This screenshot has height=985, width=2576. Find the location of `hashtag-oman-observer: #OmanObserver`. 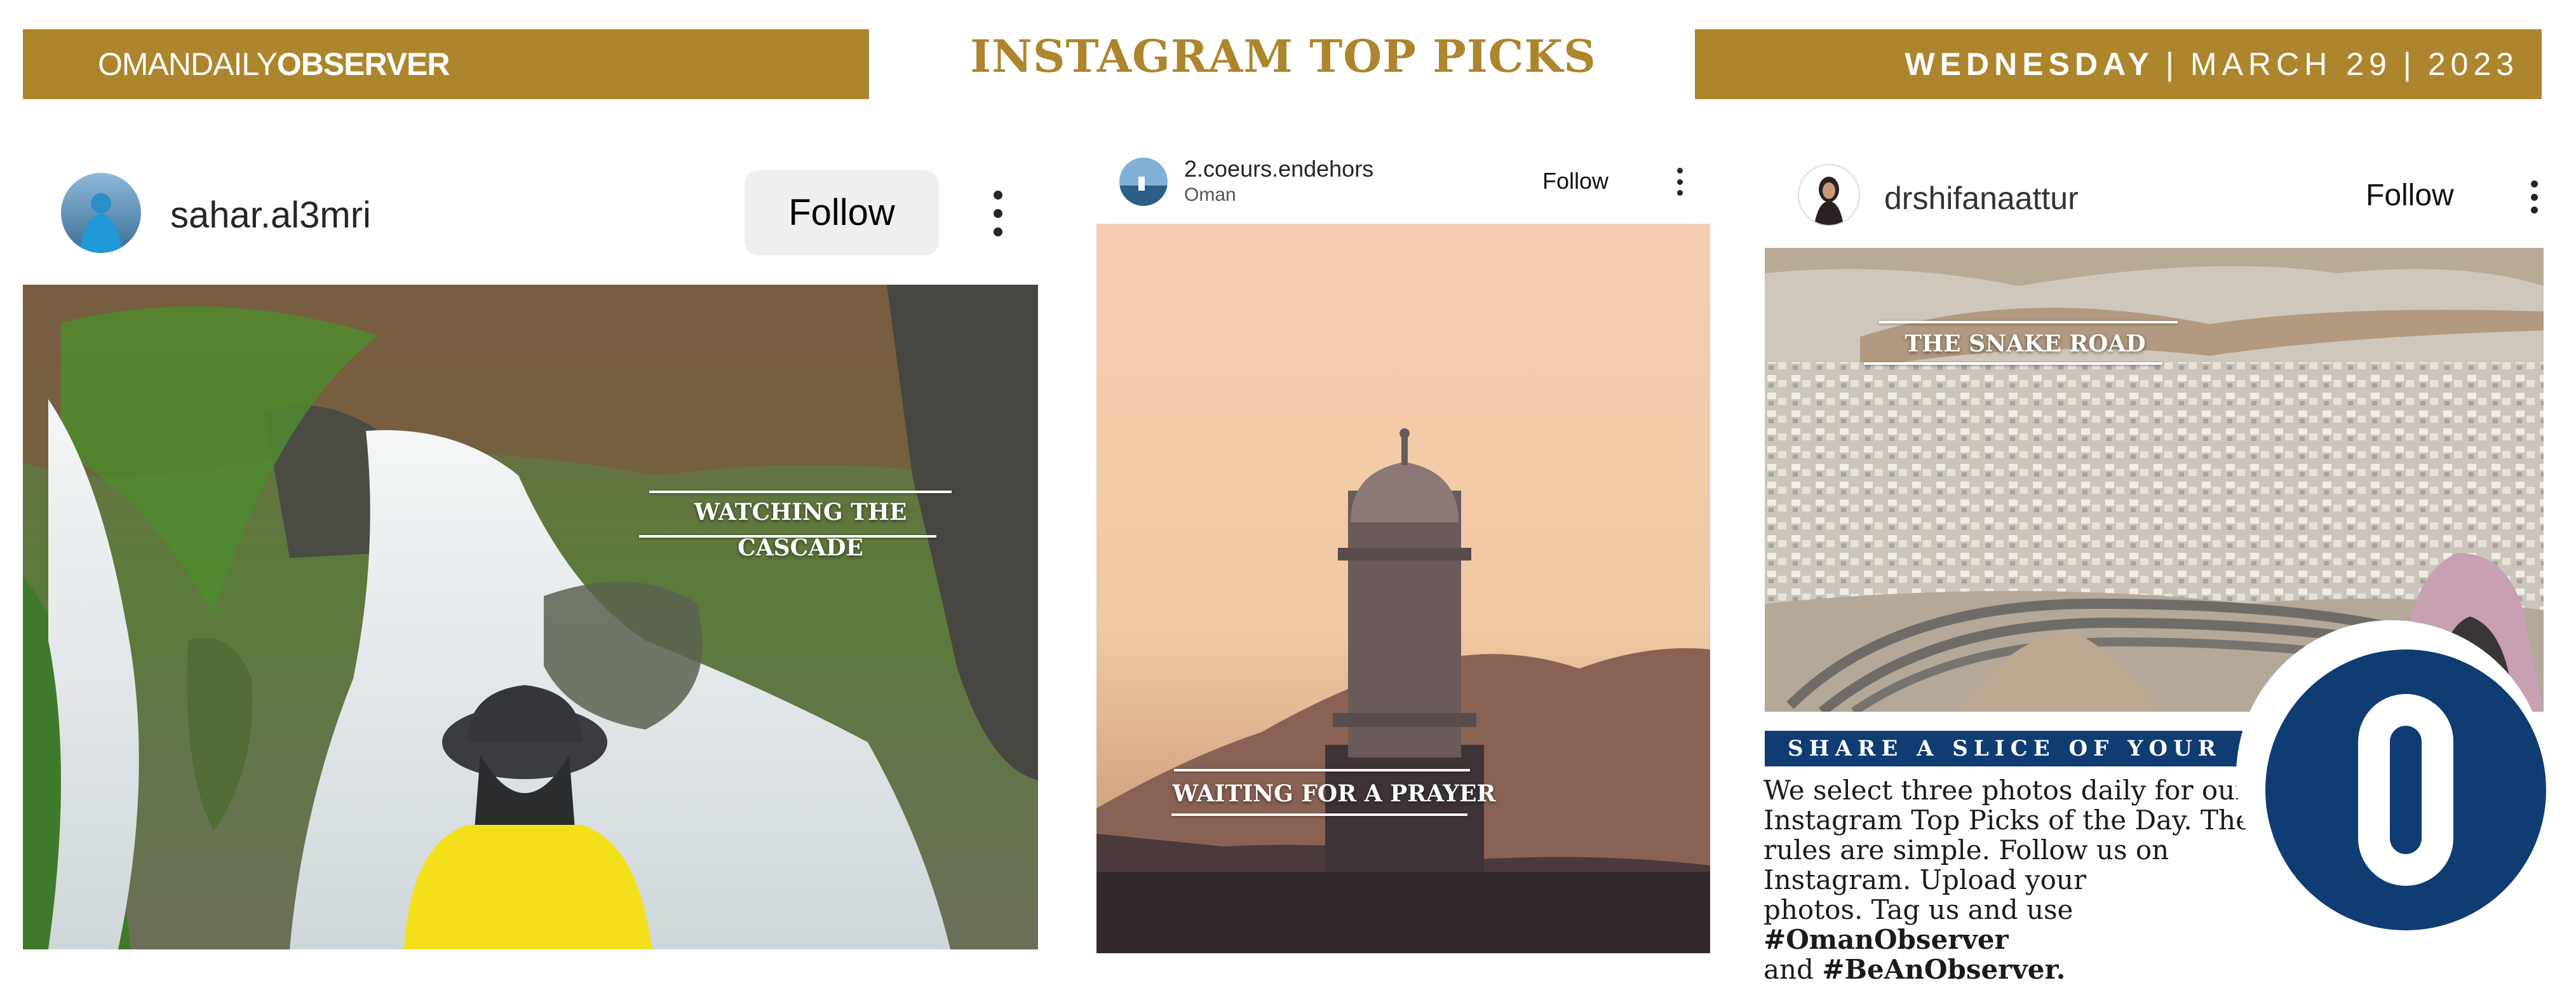

hashtag-oman-observer: #OmanObserver is located at coordinates (1886, 940).